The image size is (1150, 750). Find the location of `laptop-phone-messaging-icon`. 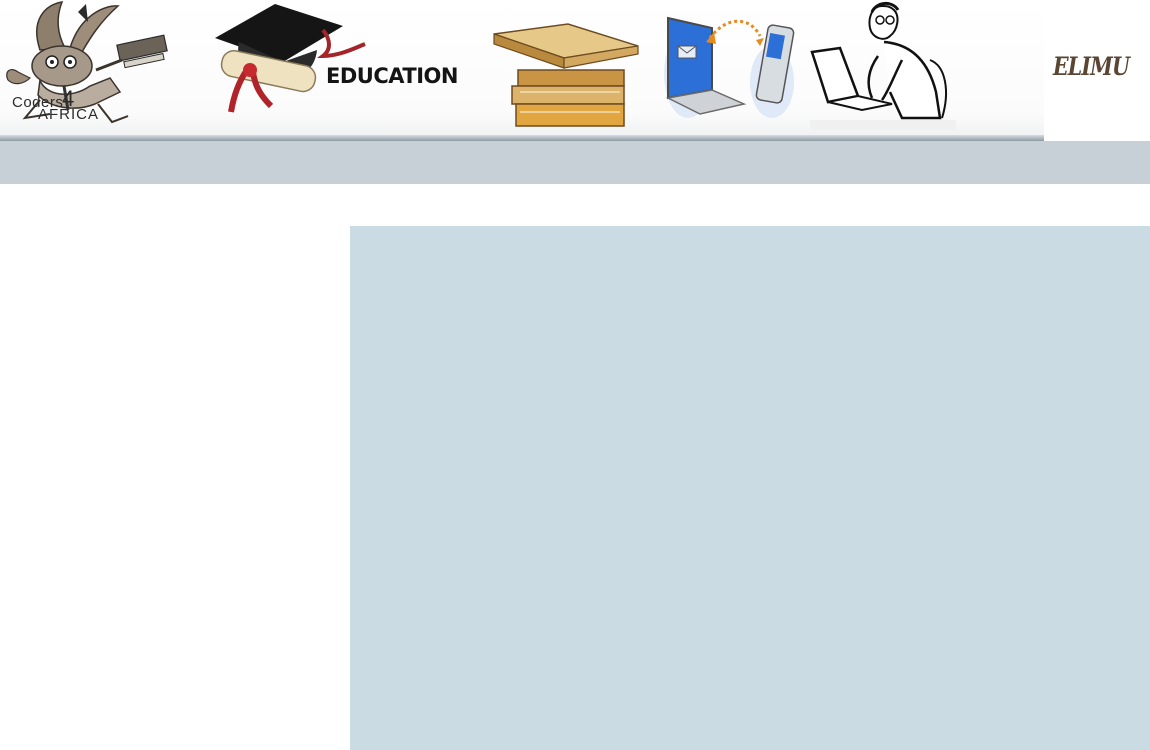

laptop-phone-messaging-icon is located at coordinates (729, 67).